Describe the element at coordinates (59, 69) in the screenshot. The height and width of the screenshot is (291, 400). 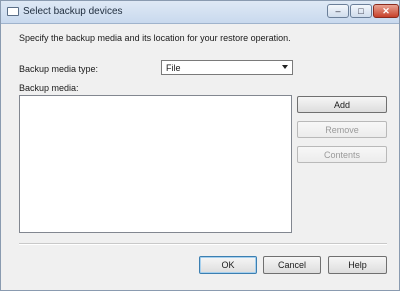
I see `backup-media-type-label: Backup media type:` at that location.